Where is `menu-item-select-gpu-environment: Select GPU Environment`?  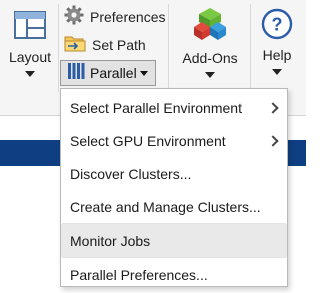 menu-item-select-gpu-environment: Select GPU Environment is located at coordinates (174, 140).